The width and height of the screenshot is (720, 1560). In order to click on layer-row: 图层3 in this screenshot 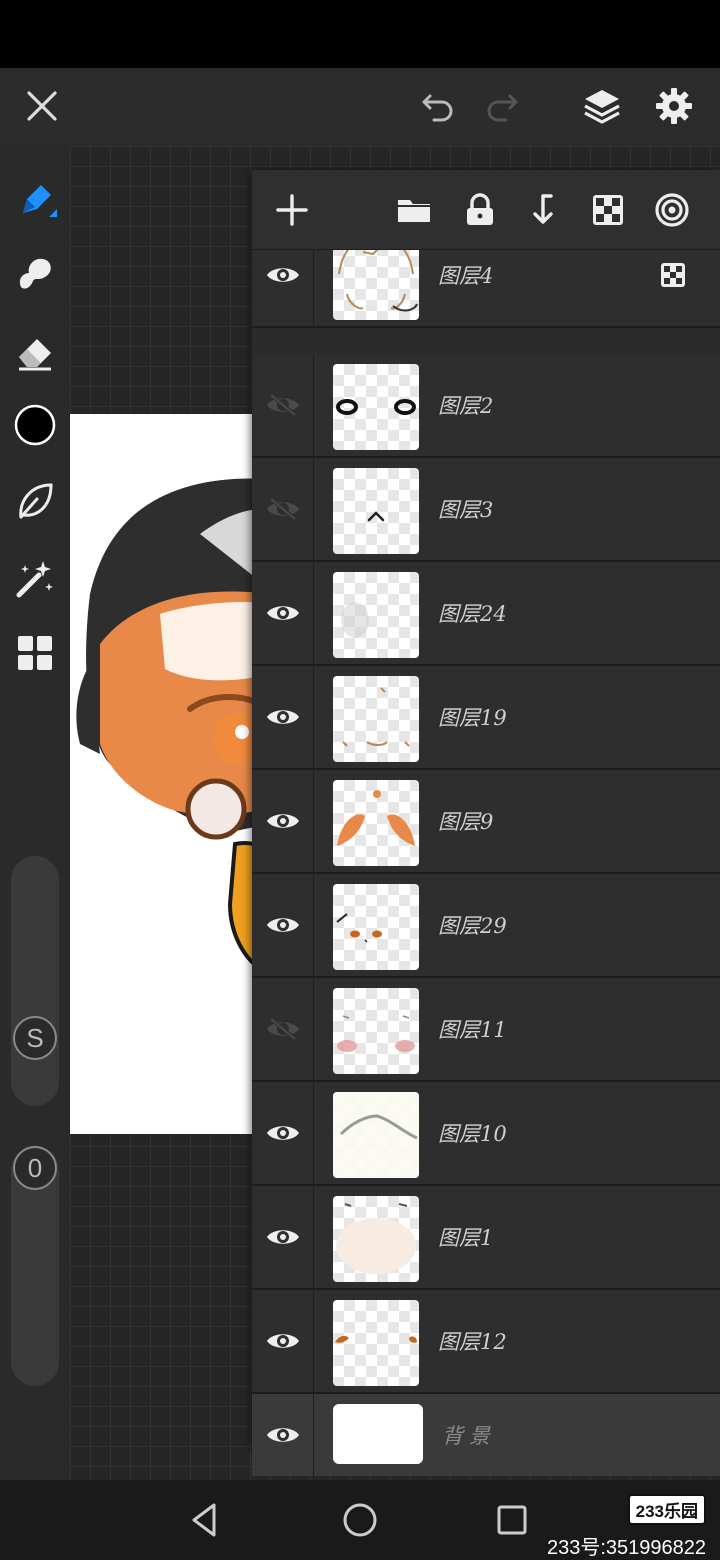, I will do `click(486, 510)`.